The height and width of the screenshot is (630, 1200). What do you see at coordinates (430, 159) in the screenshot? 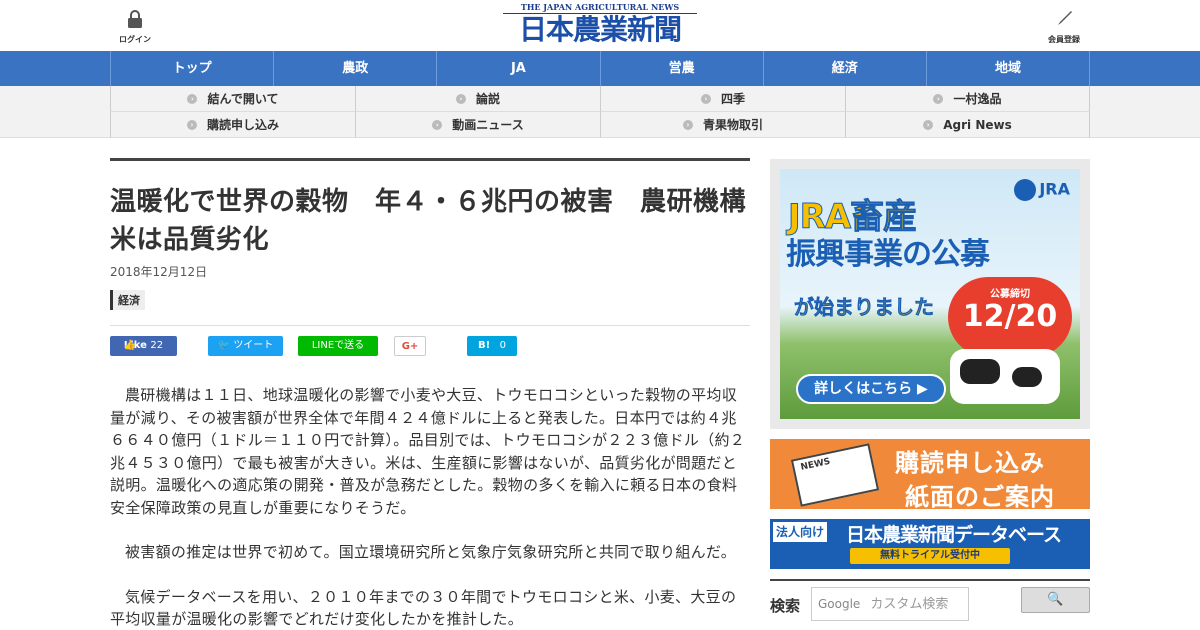
I see `article-top-rule` at bounding box center [430, 159].